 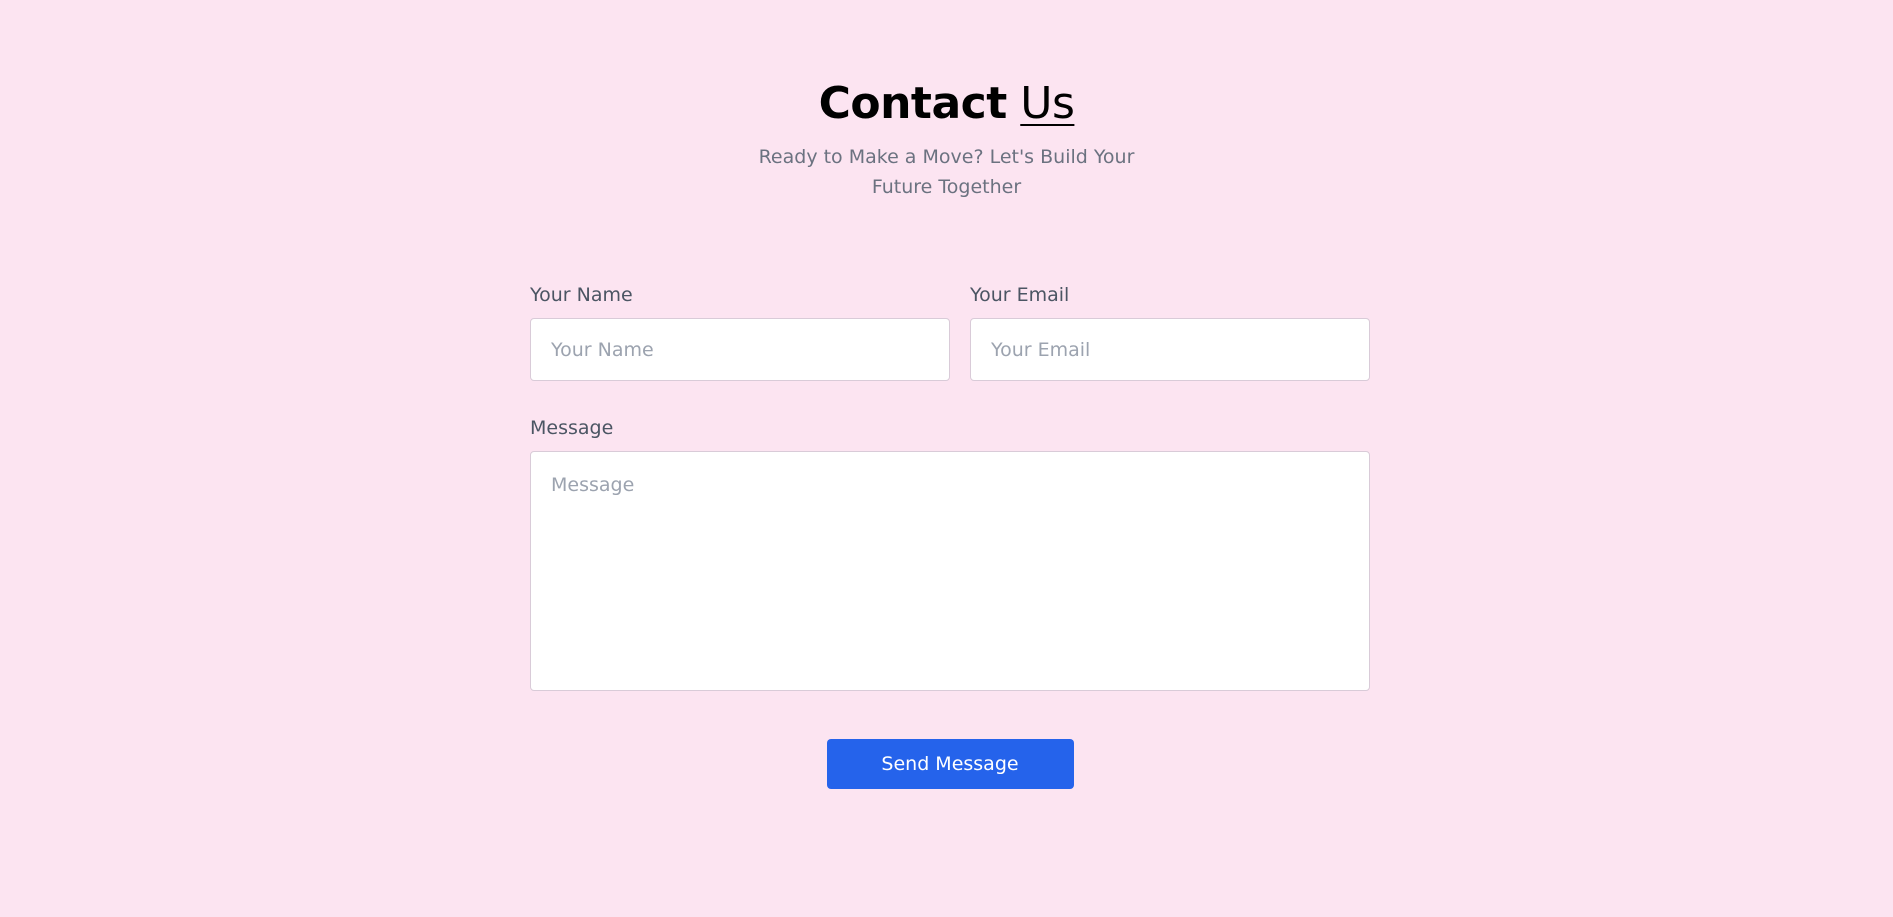 I want to click on send-message-button: Send Message, so click(x=950, y=764).